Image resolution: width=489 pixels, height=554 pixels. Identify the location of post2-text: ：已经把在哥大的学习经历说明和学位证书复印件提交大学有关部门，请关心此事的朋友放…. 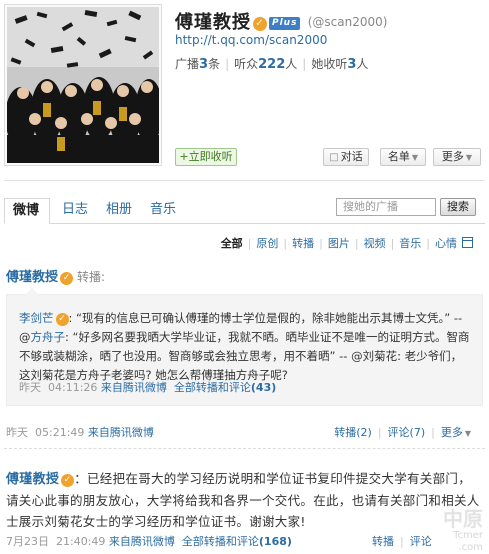
(243, 500).